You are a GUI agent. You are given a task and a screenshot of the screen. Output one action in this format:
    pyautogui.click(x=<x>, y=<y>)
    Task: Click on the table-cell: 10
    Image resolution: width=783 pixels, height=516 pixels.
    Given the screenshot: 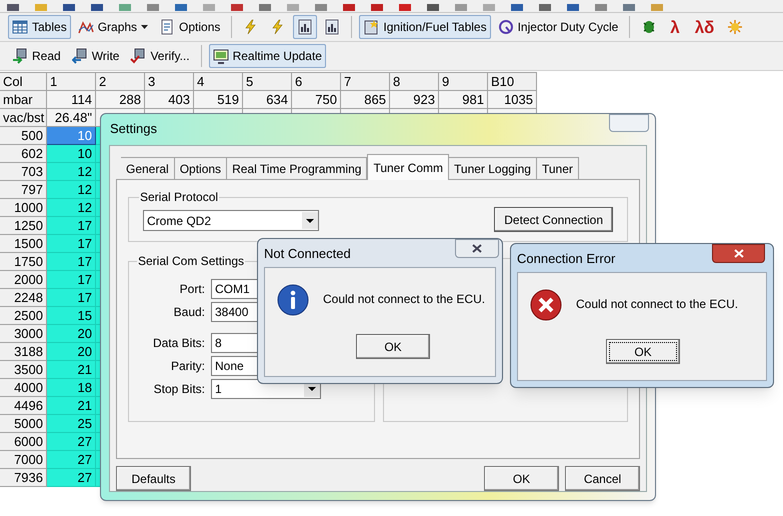 What is the action you would take?
    pyautogui.click(x=71, y=154)
    